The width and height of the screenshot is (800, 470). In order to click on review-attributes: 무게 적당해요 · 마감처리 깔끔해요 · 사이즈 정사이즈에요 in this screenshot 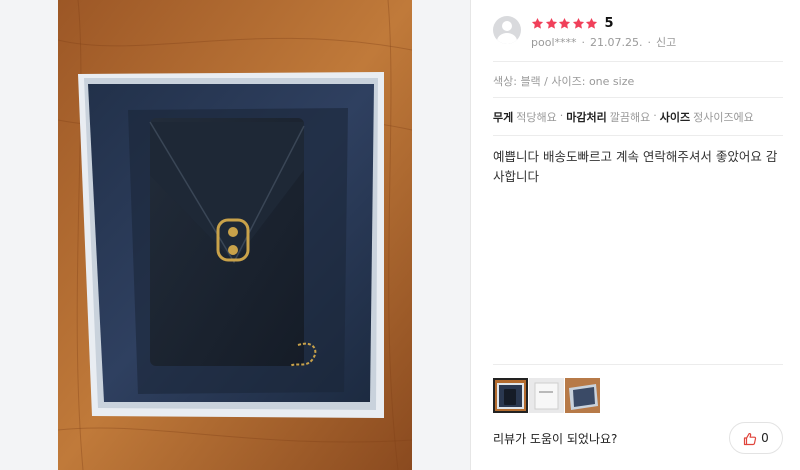, I will do `click(623, 117)`.